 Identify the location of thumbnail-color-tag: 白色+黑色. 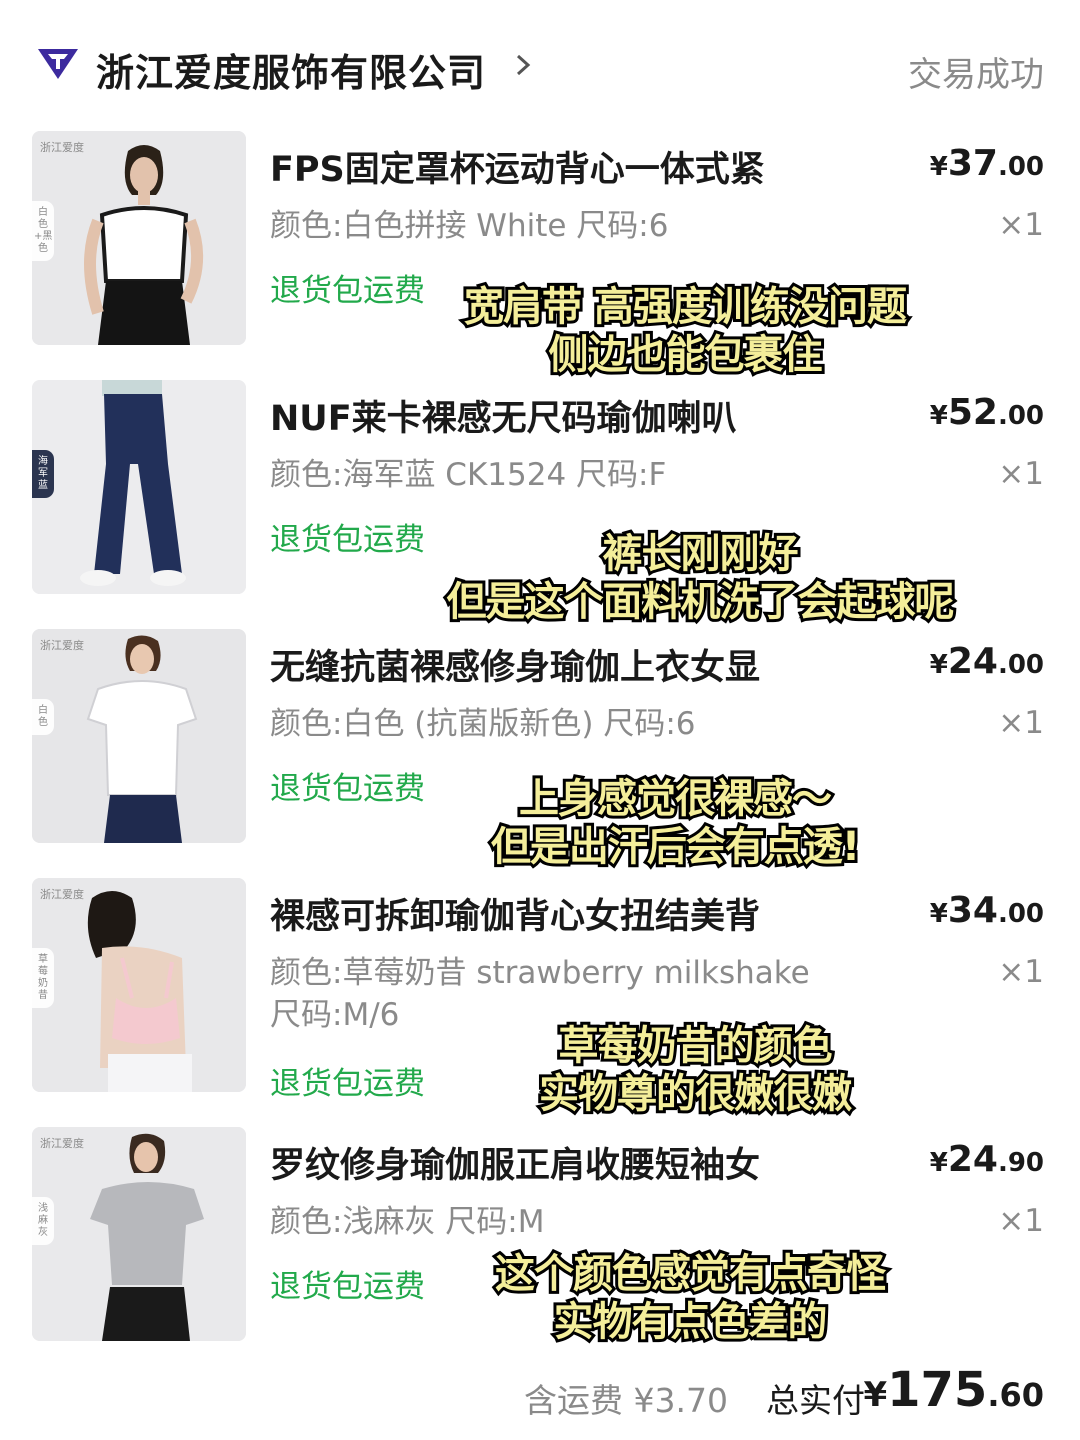
(43, 231).